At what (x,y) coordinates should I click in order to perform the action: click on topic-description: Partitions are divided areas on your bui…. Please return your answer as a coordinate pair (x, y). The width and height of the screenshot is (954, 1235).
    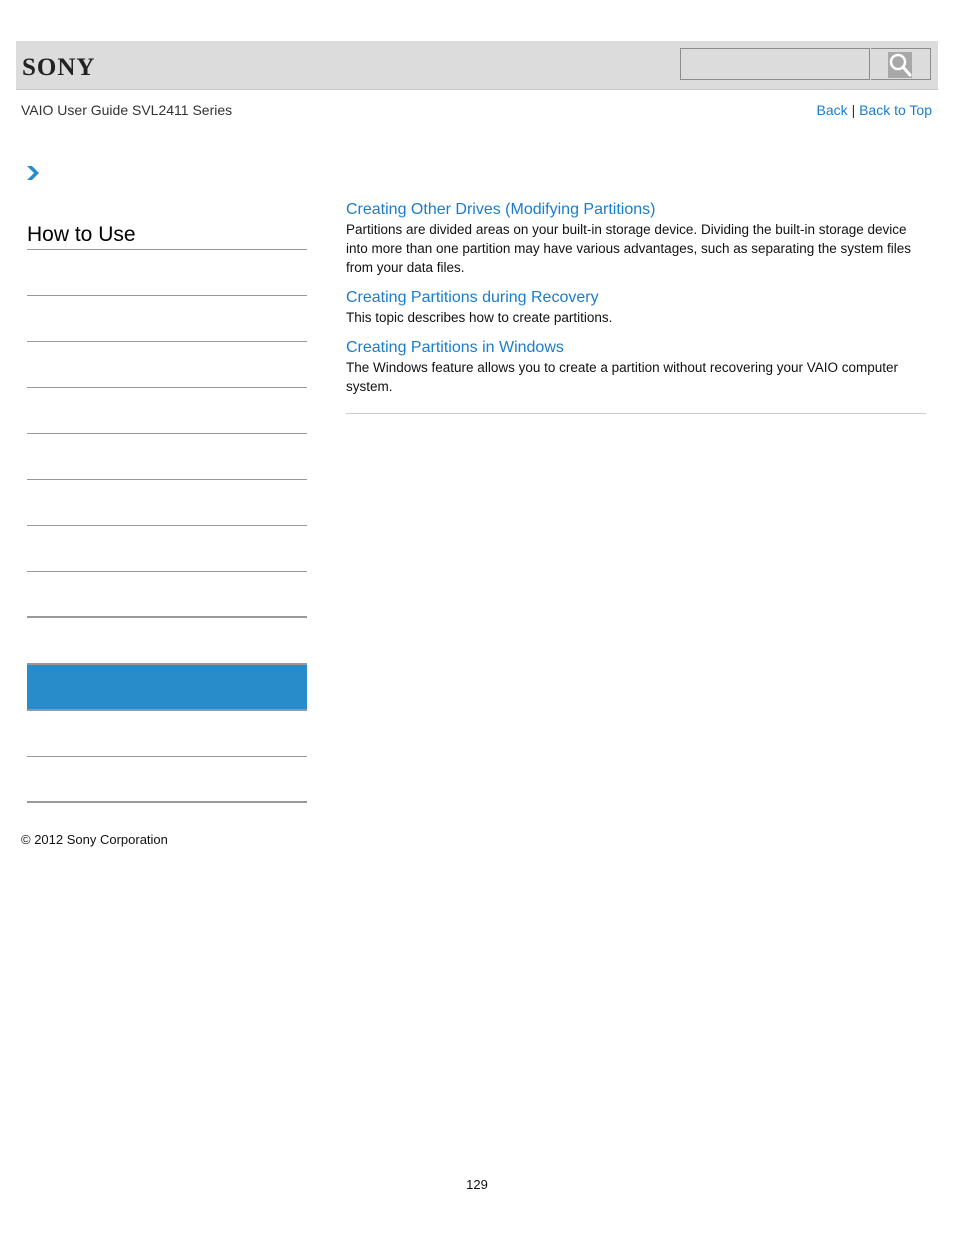
    Looking at the image, I should click on (629, 248).